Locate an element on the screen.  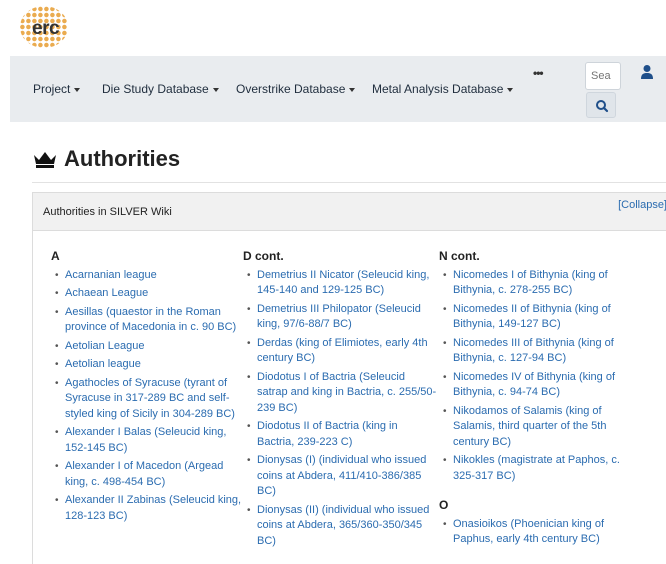
page-heading: Authorities is located at coordinates (106, 159).